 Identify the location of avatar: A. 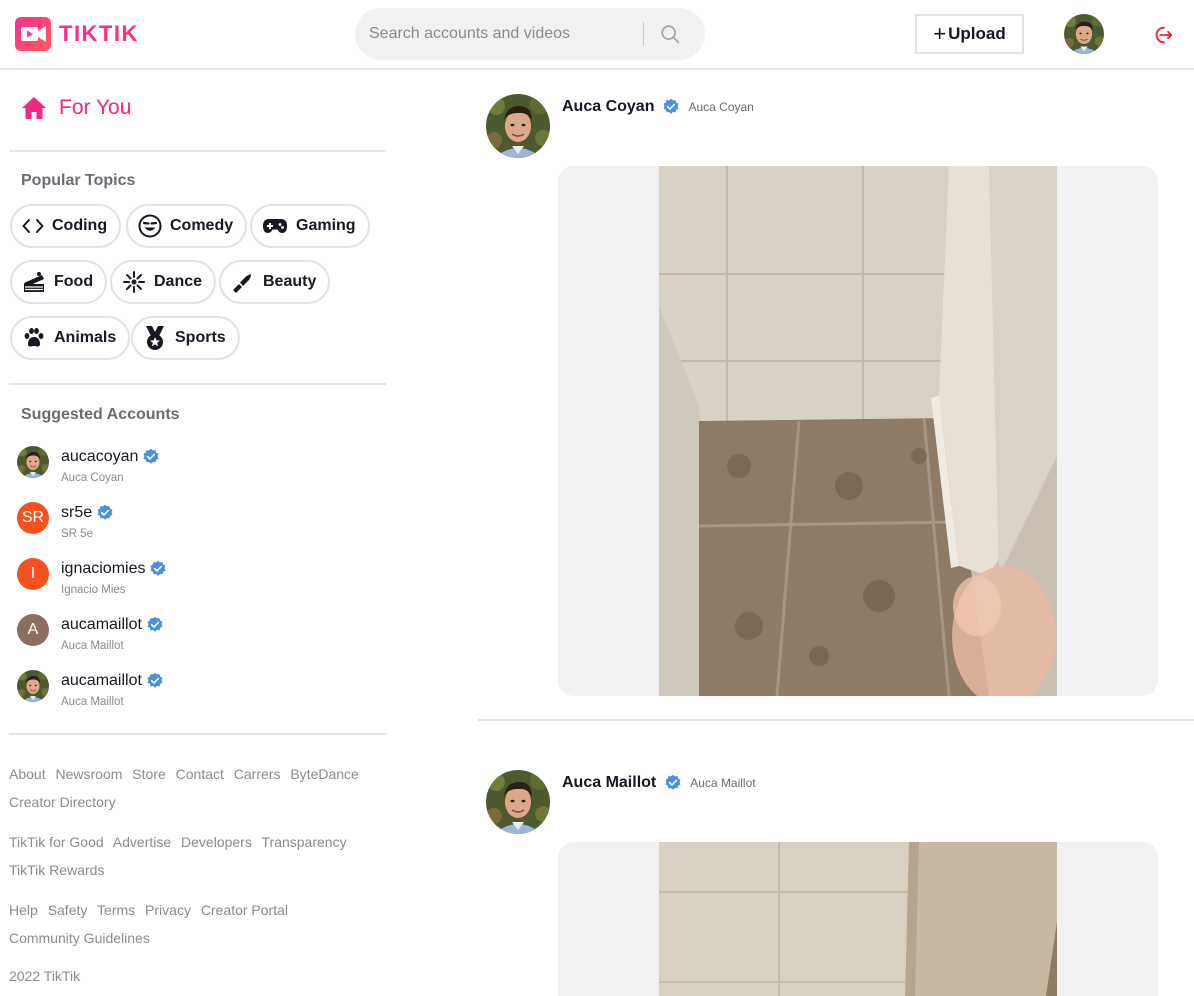
(33, 630).